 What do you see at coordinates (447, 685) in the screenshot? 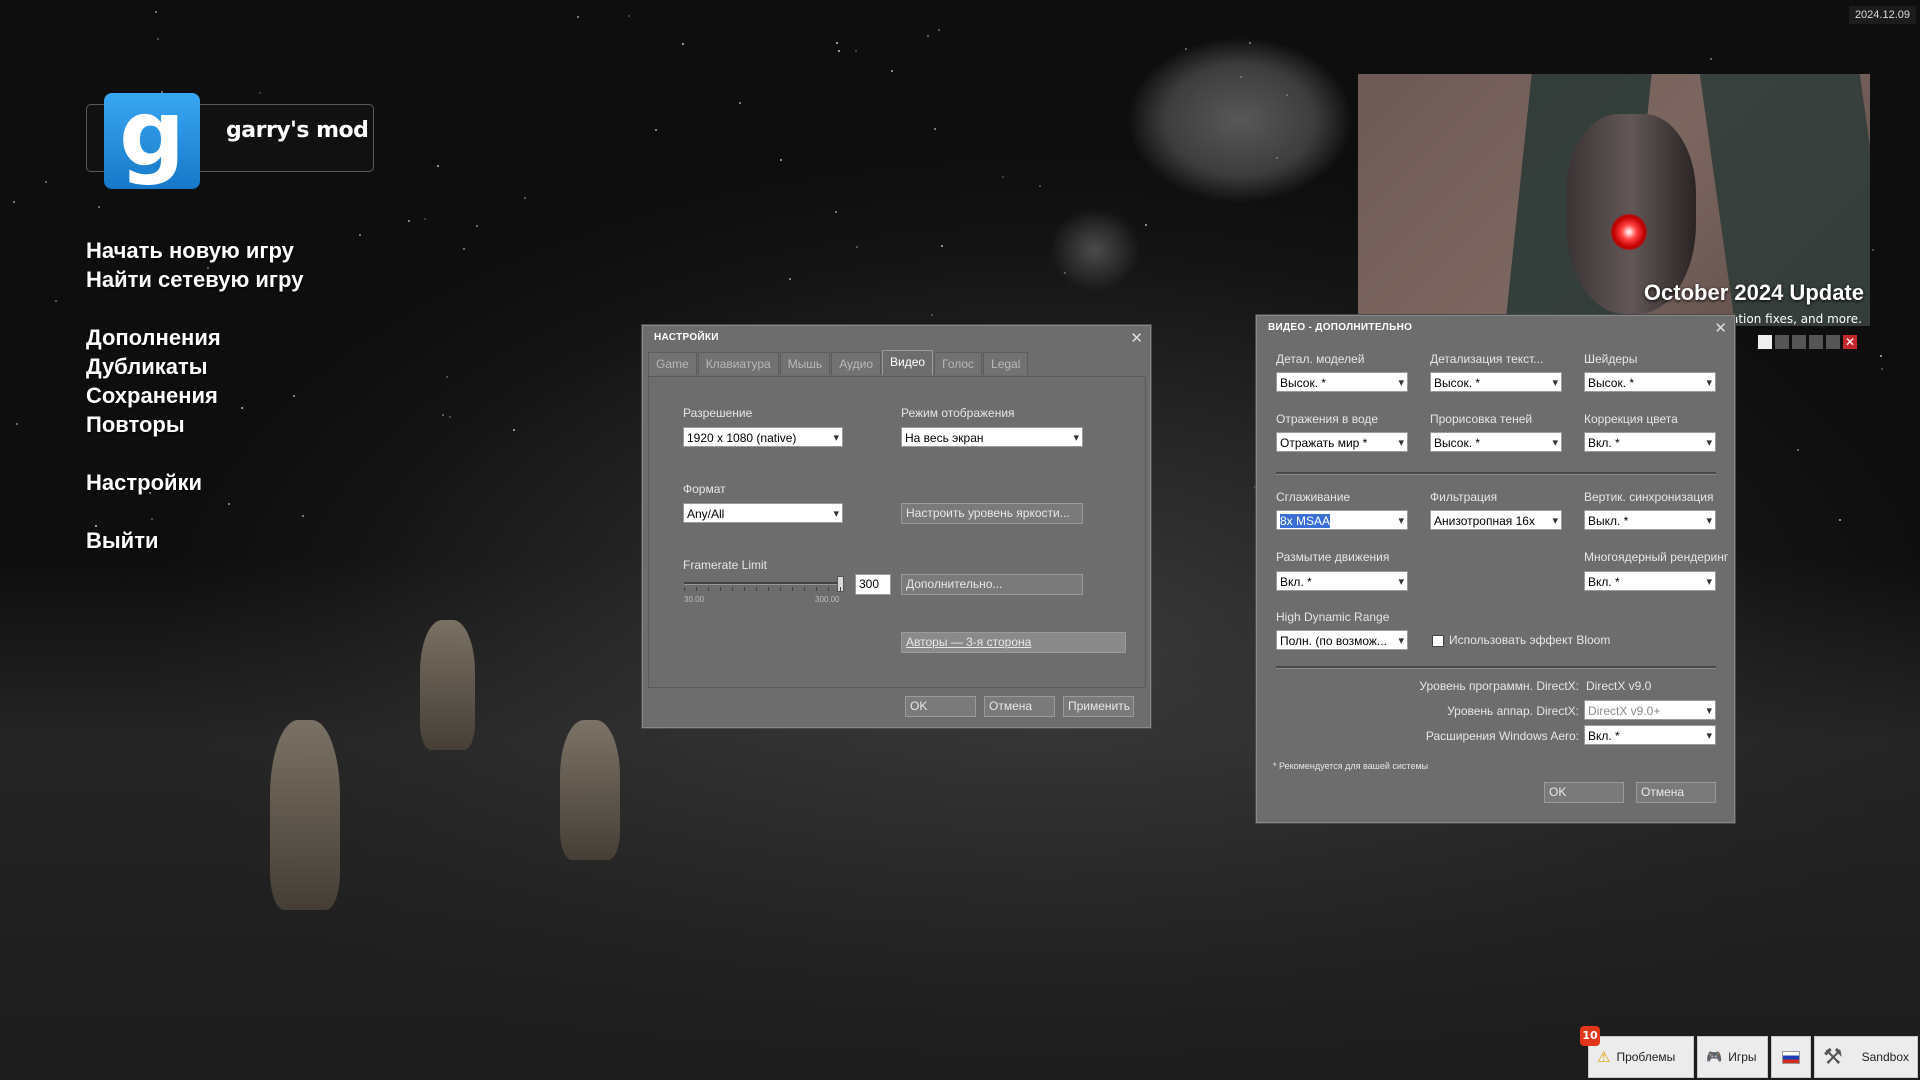
I see `background-astronaut` at bounding box center [447, 685].